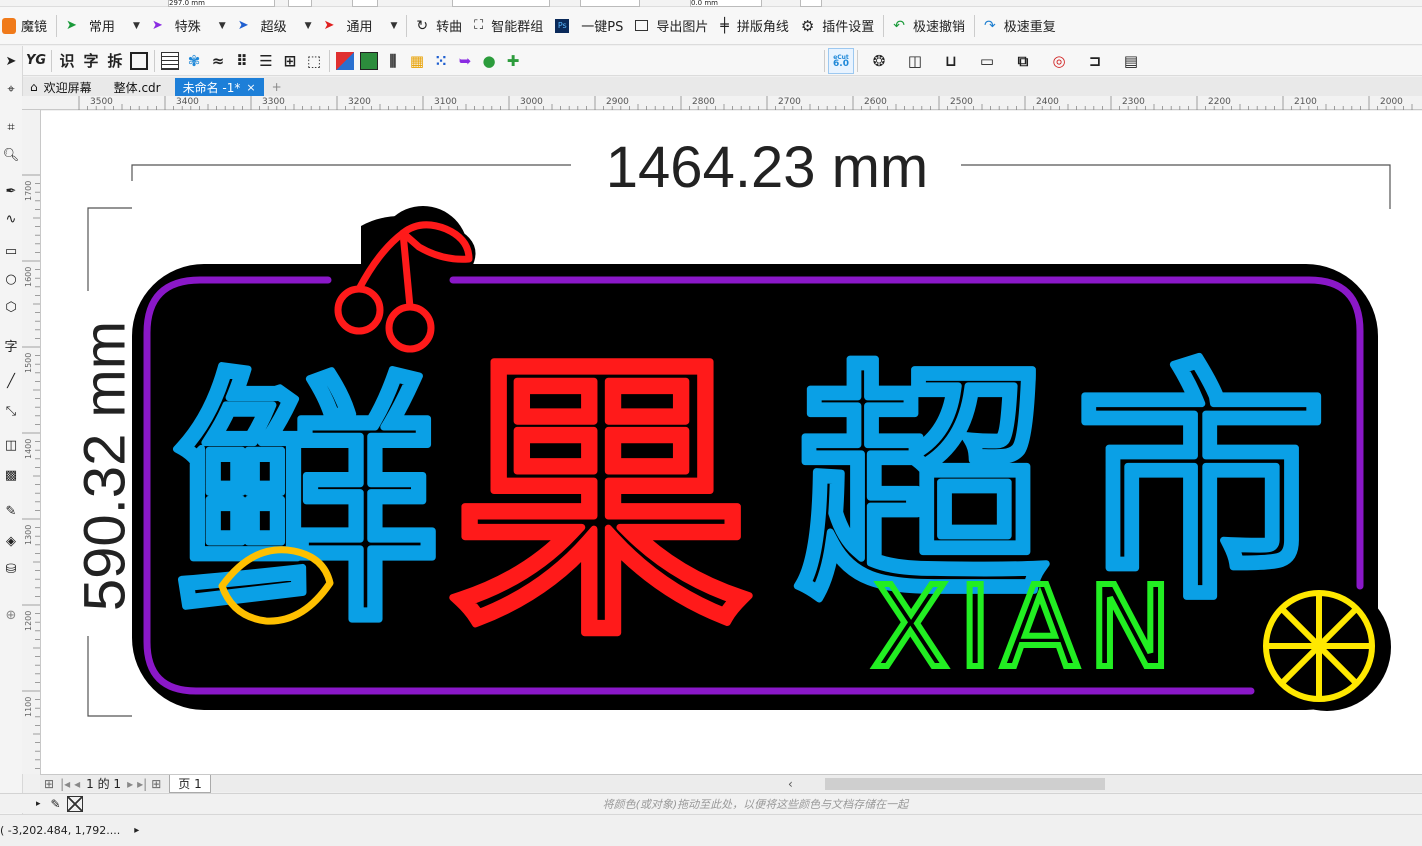  What do you see at coordinates (915, 61) in the screenshot?
I see `frame-icon: ◫` at bounding box center [915, 61].